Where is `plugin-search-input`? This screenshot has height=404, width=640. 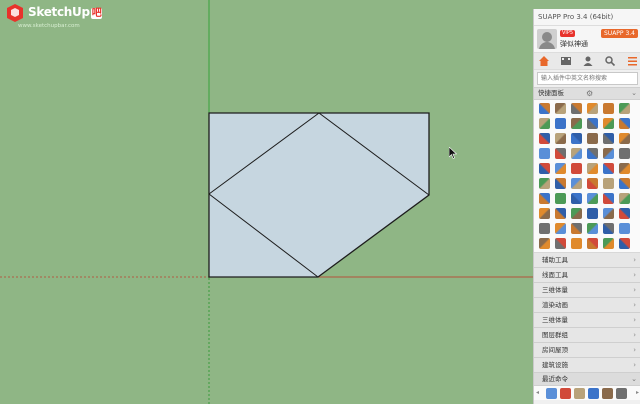
plugin-search-input is located at coordinates (589, 78).